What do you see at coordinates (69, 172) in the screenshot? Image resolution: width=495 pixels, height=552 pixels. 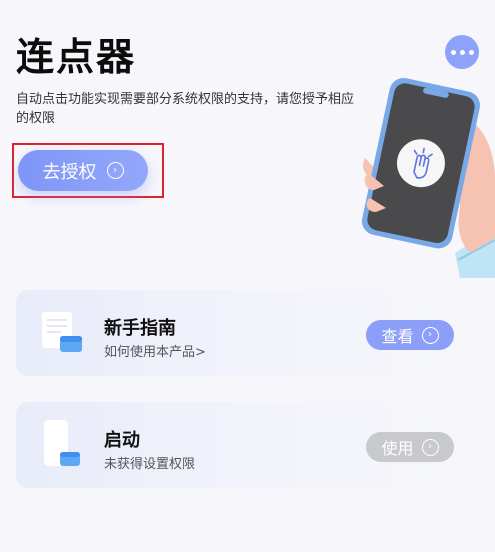 I see `authorize-label: 去授权` at bounding box center [69, 172].